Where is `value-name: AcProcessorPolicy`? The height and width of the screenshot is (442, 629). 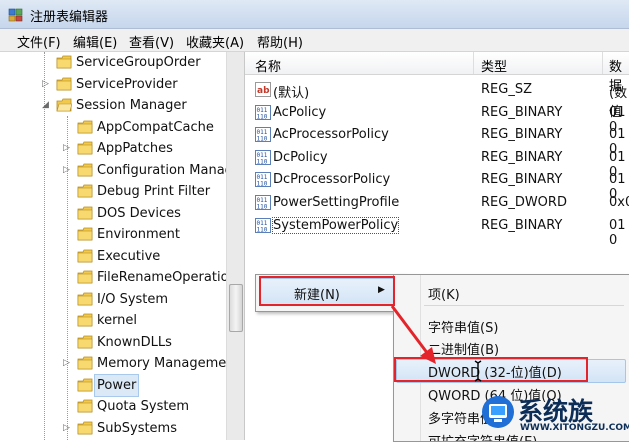
value-name: AcProcessorPolicy is located at coordinates (331, 134).